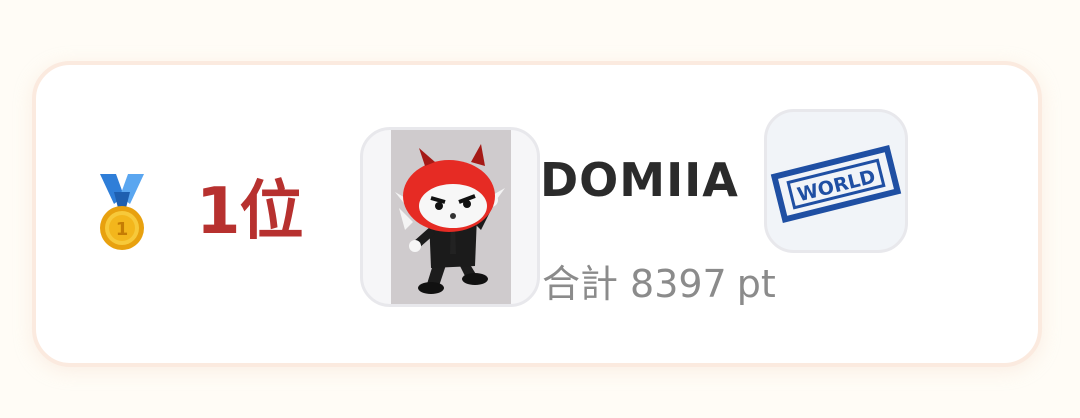  Describe the element at coordinates (250, 212) in the screenshot. I see `rank-label: 1位` at that location.